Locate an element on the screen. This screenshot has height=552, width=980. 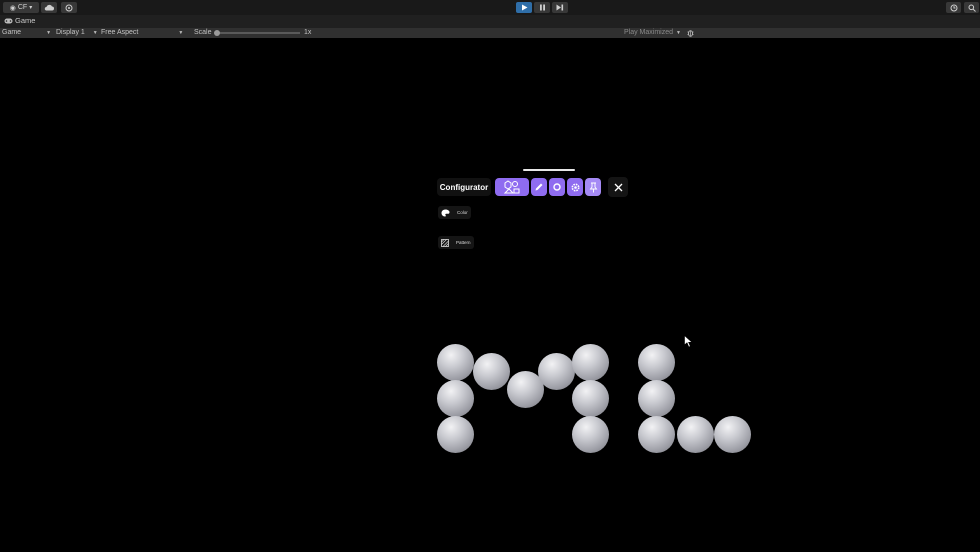
display-dropdown: Display 1 ▼ is located at coordinates (77, 32).